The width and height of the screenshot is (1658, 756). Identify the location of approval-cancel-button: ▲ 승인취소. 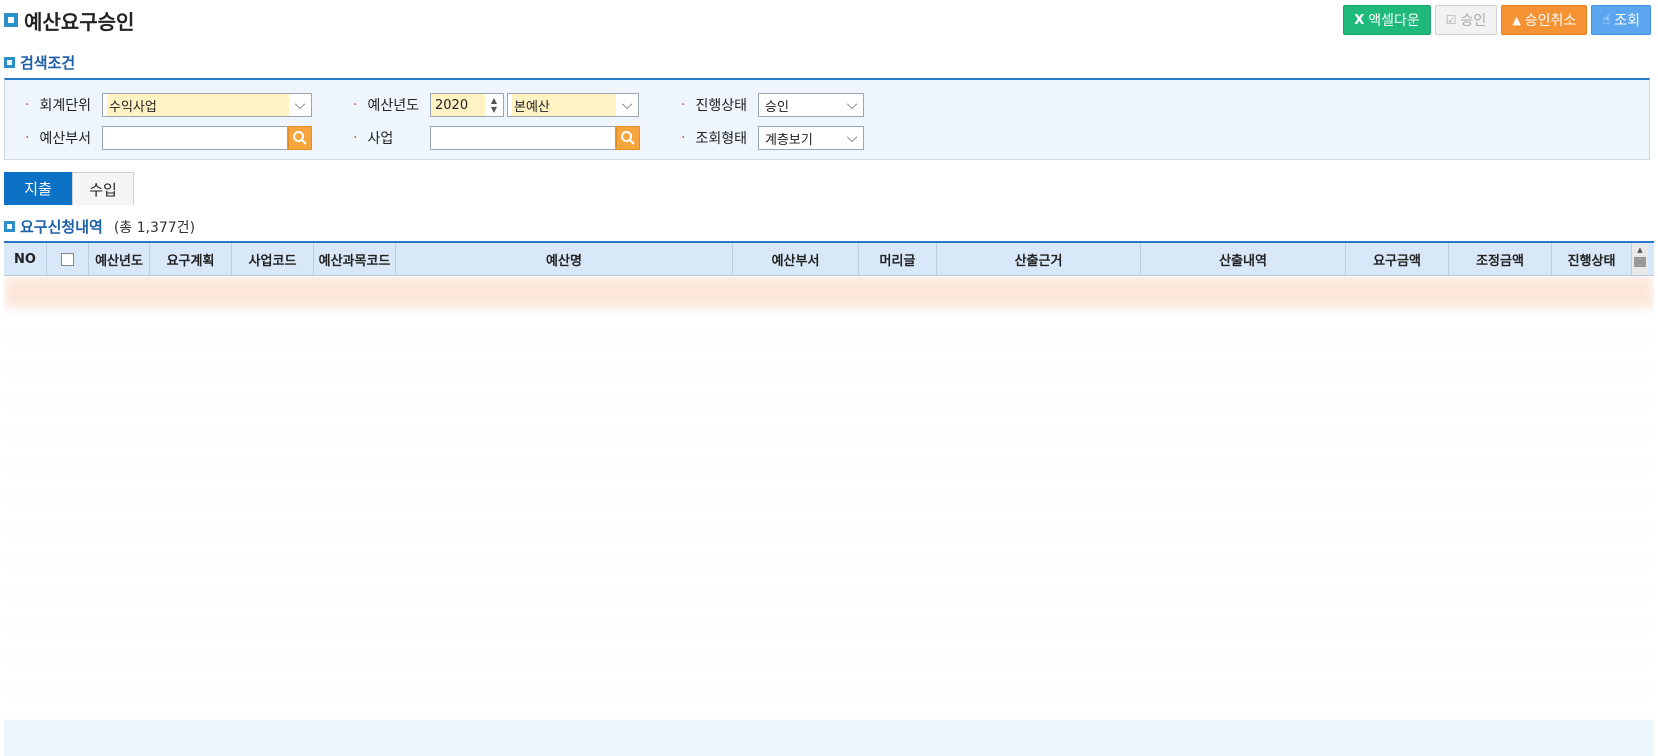
(1544, 20).